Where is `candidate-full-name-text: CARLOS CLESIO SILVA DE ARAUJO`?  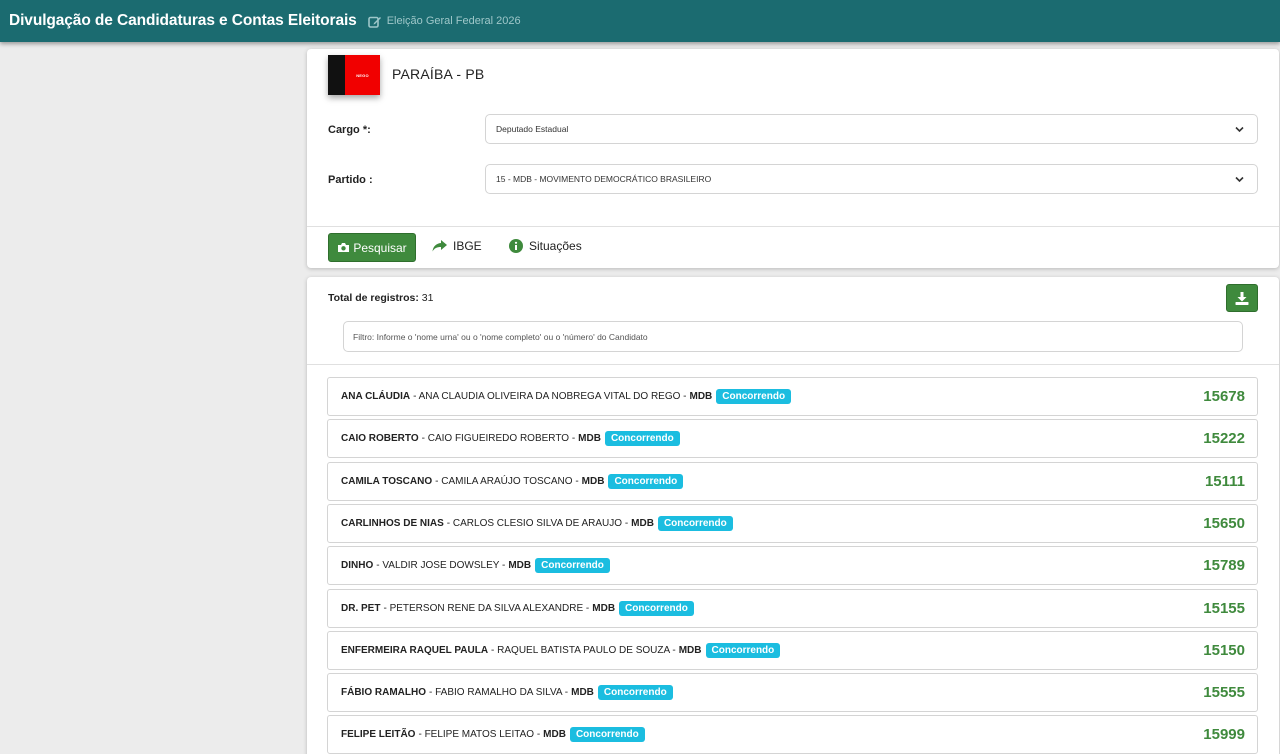 candidate-full-name-text: CARLOS CLESIO SILVA DE ARAUJO is located at coordinates (537, 523).